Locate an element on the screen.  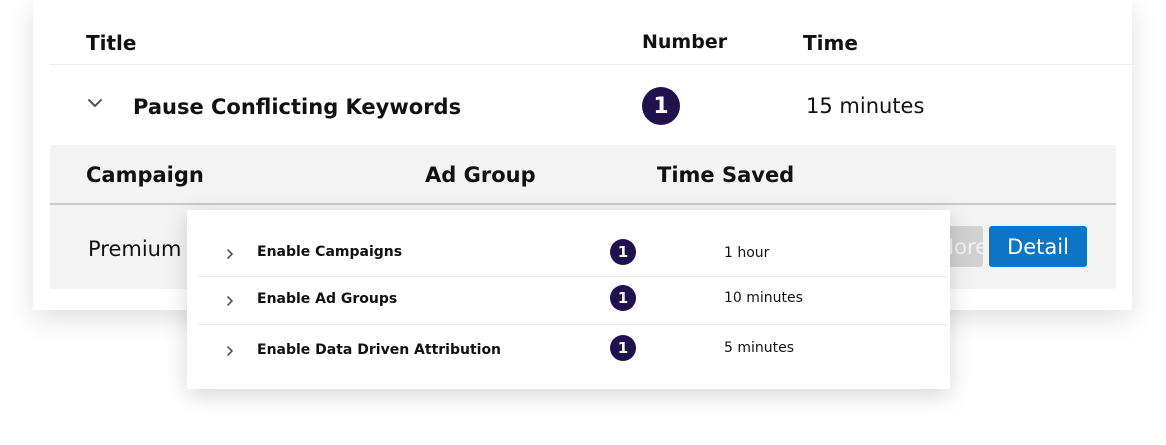
subcolumn-header-campaign: Campaign is located at coordinates (145, 175).